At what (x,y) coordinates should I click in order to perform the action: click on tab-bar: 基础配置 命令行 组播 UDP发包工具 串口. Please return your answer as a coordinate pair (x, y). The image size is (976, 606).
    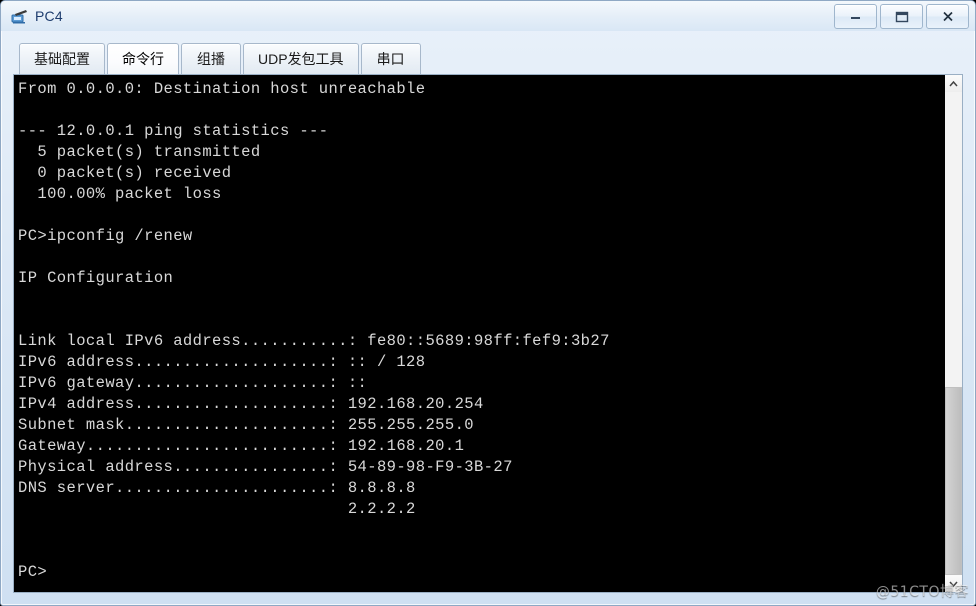
    Looking at the image, I should click on (488, 57).